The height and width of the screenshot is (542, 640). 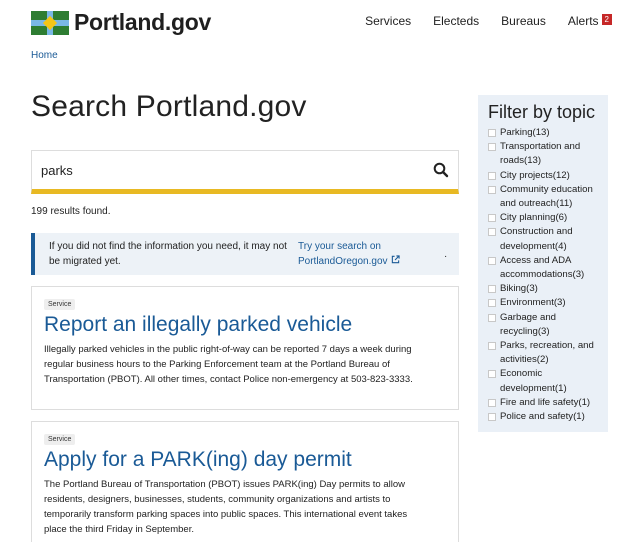 I want to click on portlandoregon-search-link: Try your search on PortlandOregon.gov, so click(x=358, y=254).